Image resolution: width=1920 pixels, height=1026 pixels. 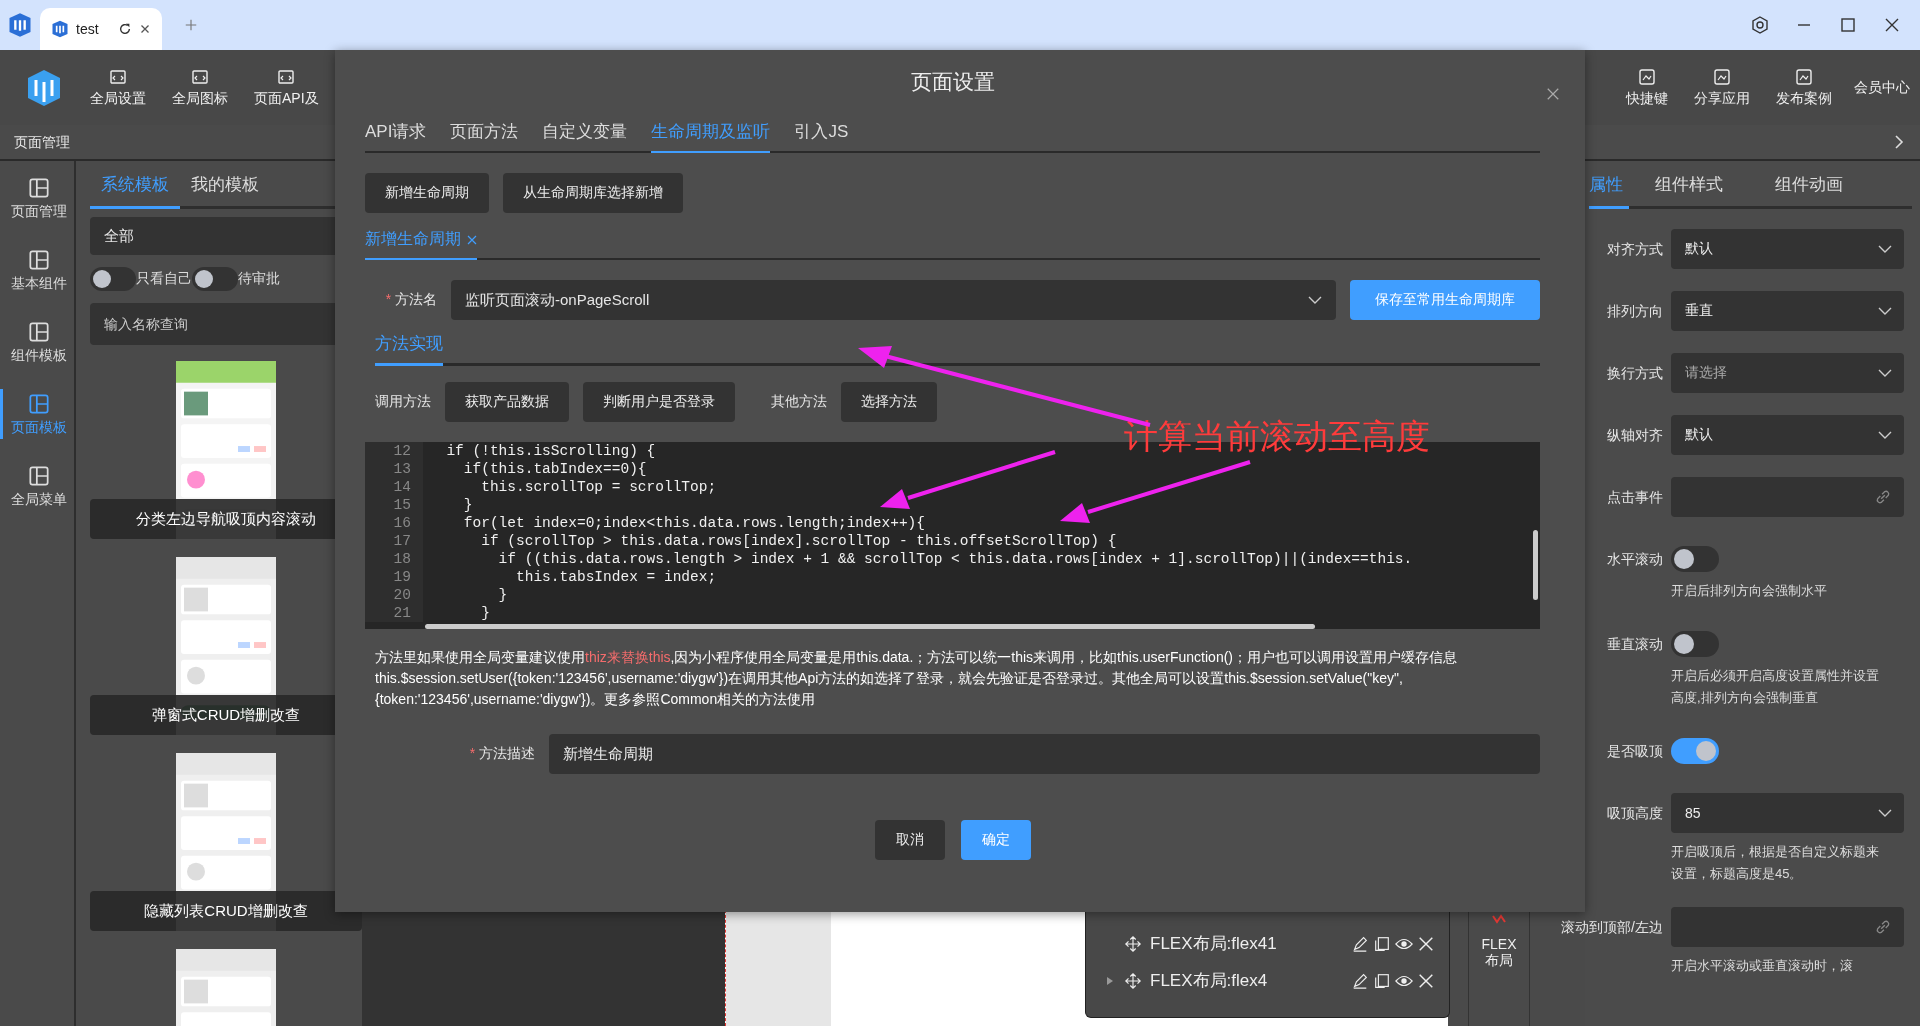 I want to click on sidebar-item: 组件模板, so click(x=37, y=342).